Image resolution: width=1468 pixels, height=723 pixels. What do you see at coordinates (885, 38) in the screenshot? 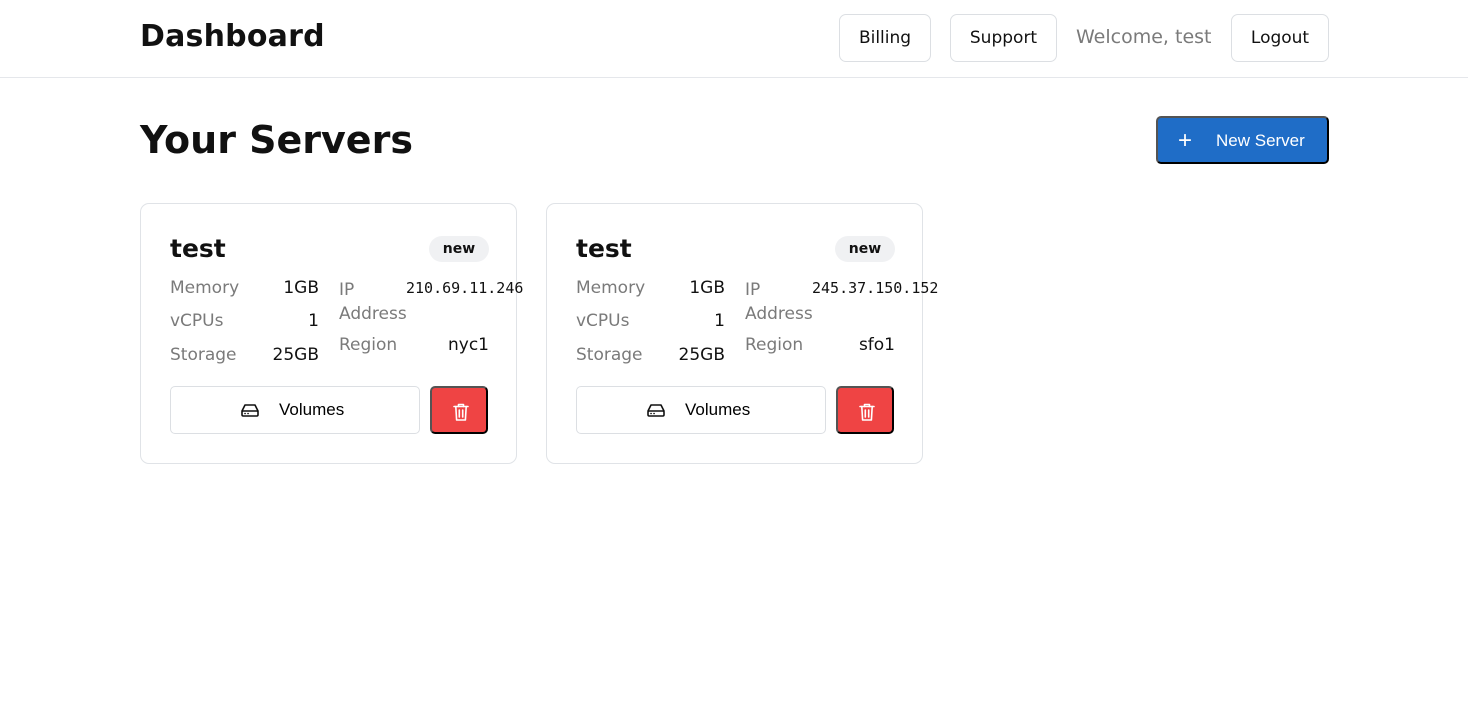
I see `billing-button: Billing` at bounding box center [885, 38].